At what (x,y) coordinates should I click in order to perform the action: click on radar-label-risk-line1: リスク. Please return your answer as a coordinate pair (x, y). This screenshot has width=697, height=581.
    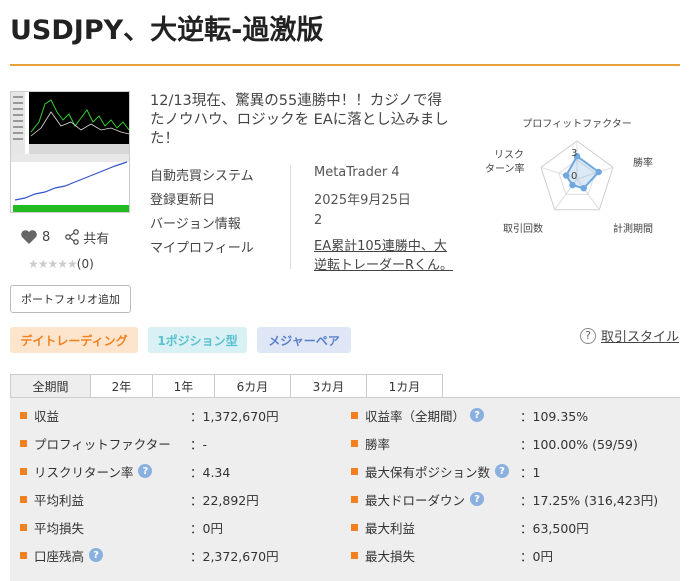
    Looking at the image, I should click on (509, 155).